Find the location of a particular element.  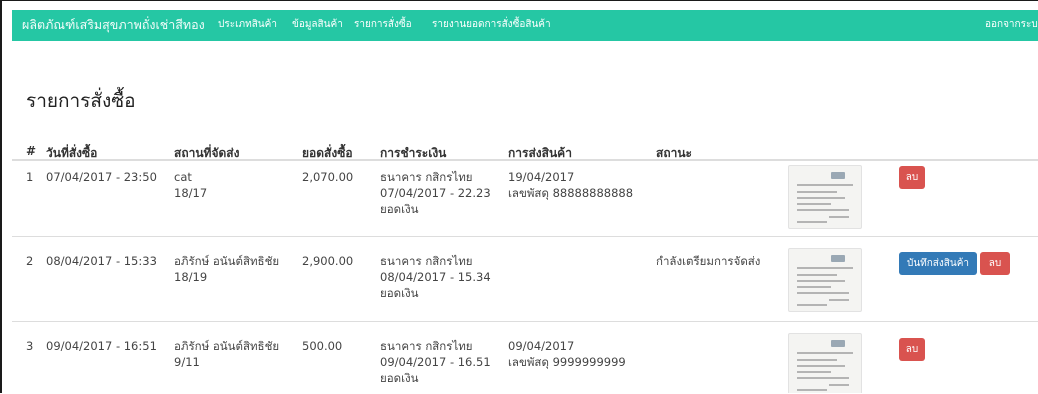

logout-link: ออกจากระบ is located at coordinates (1011, 24).